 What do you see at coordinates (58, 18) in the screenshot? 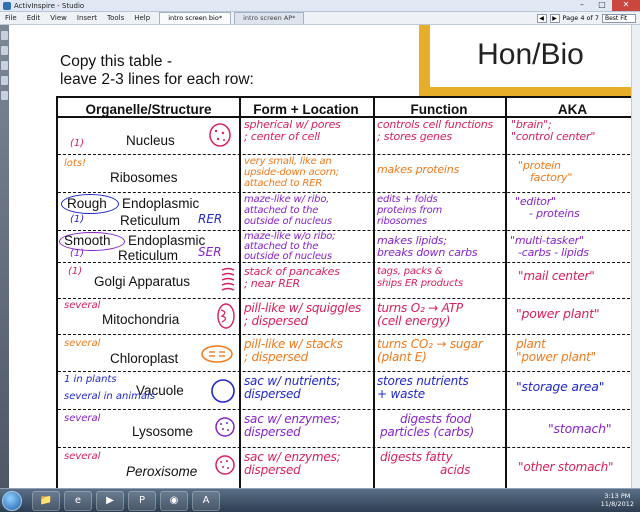
I see `menu-view: View` at bounding box center [58, 18].